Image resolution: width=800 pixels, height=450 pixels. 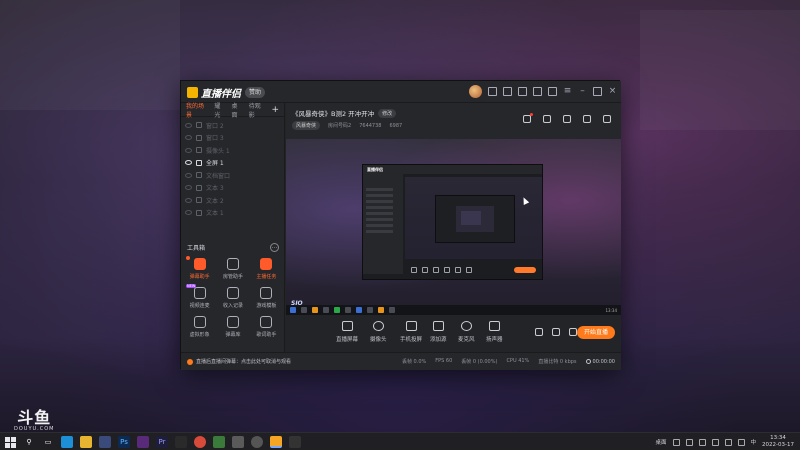 I want to click on add-scene-icon: +, so click(x=275, y=110).